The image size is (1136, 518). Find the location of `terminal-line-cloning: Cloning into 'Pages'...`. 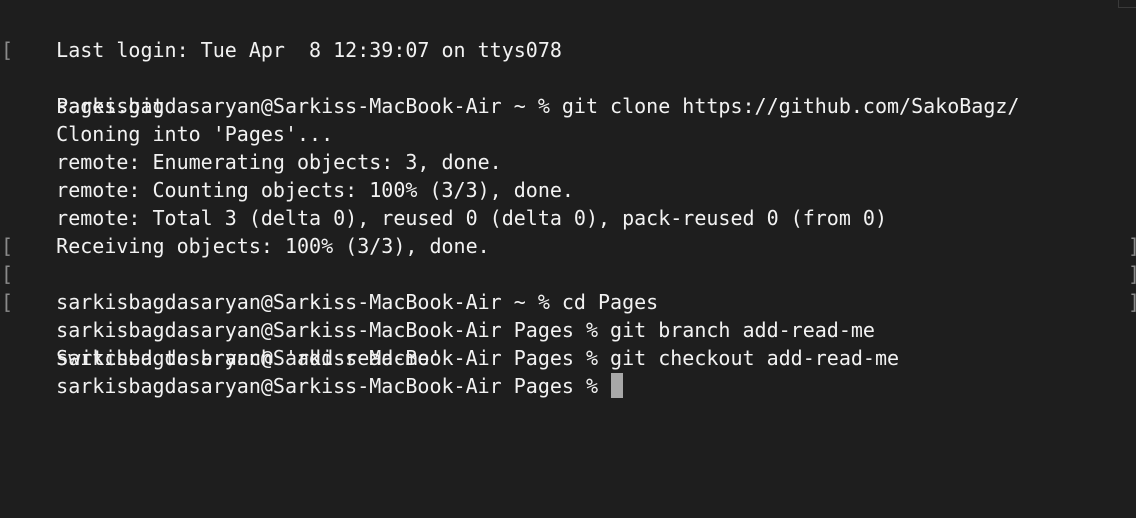

terminal-line-cloning: Cloning into 'Pages'... is located at coordinates (572, 119).